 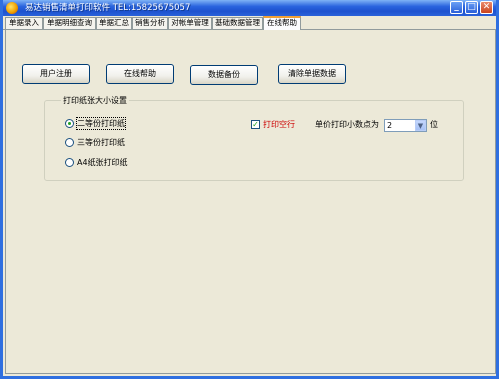 What do you see at coordinates (279, 124) in the screenshot?
I see `print-blank-row-label: 打印空行` at bounding box center [279, 124].